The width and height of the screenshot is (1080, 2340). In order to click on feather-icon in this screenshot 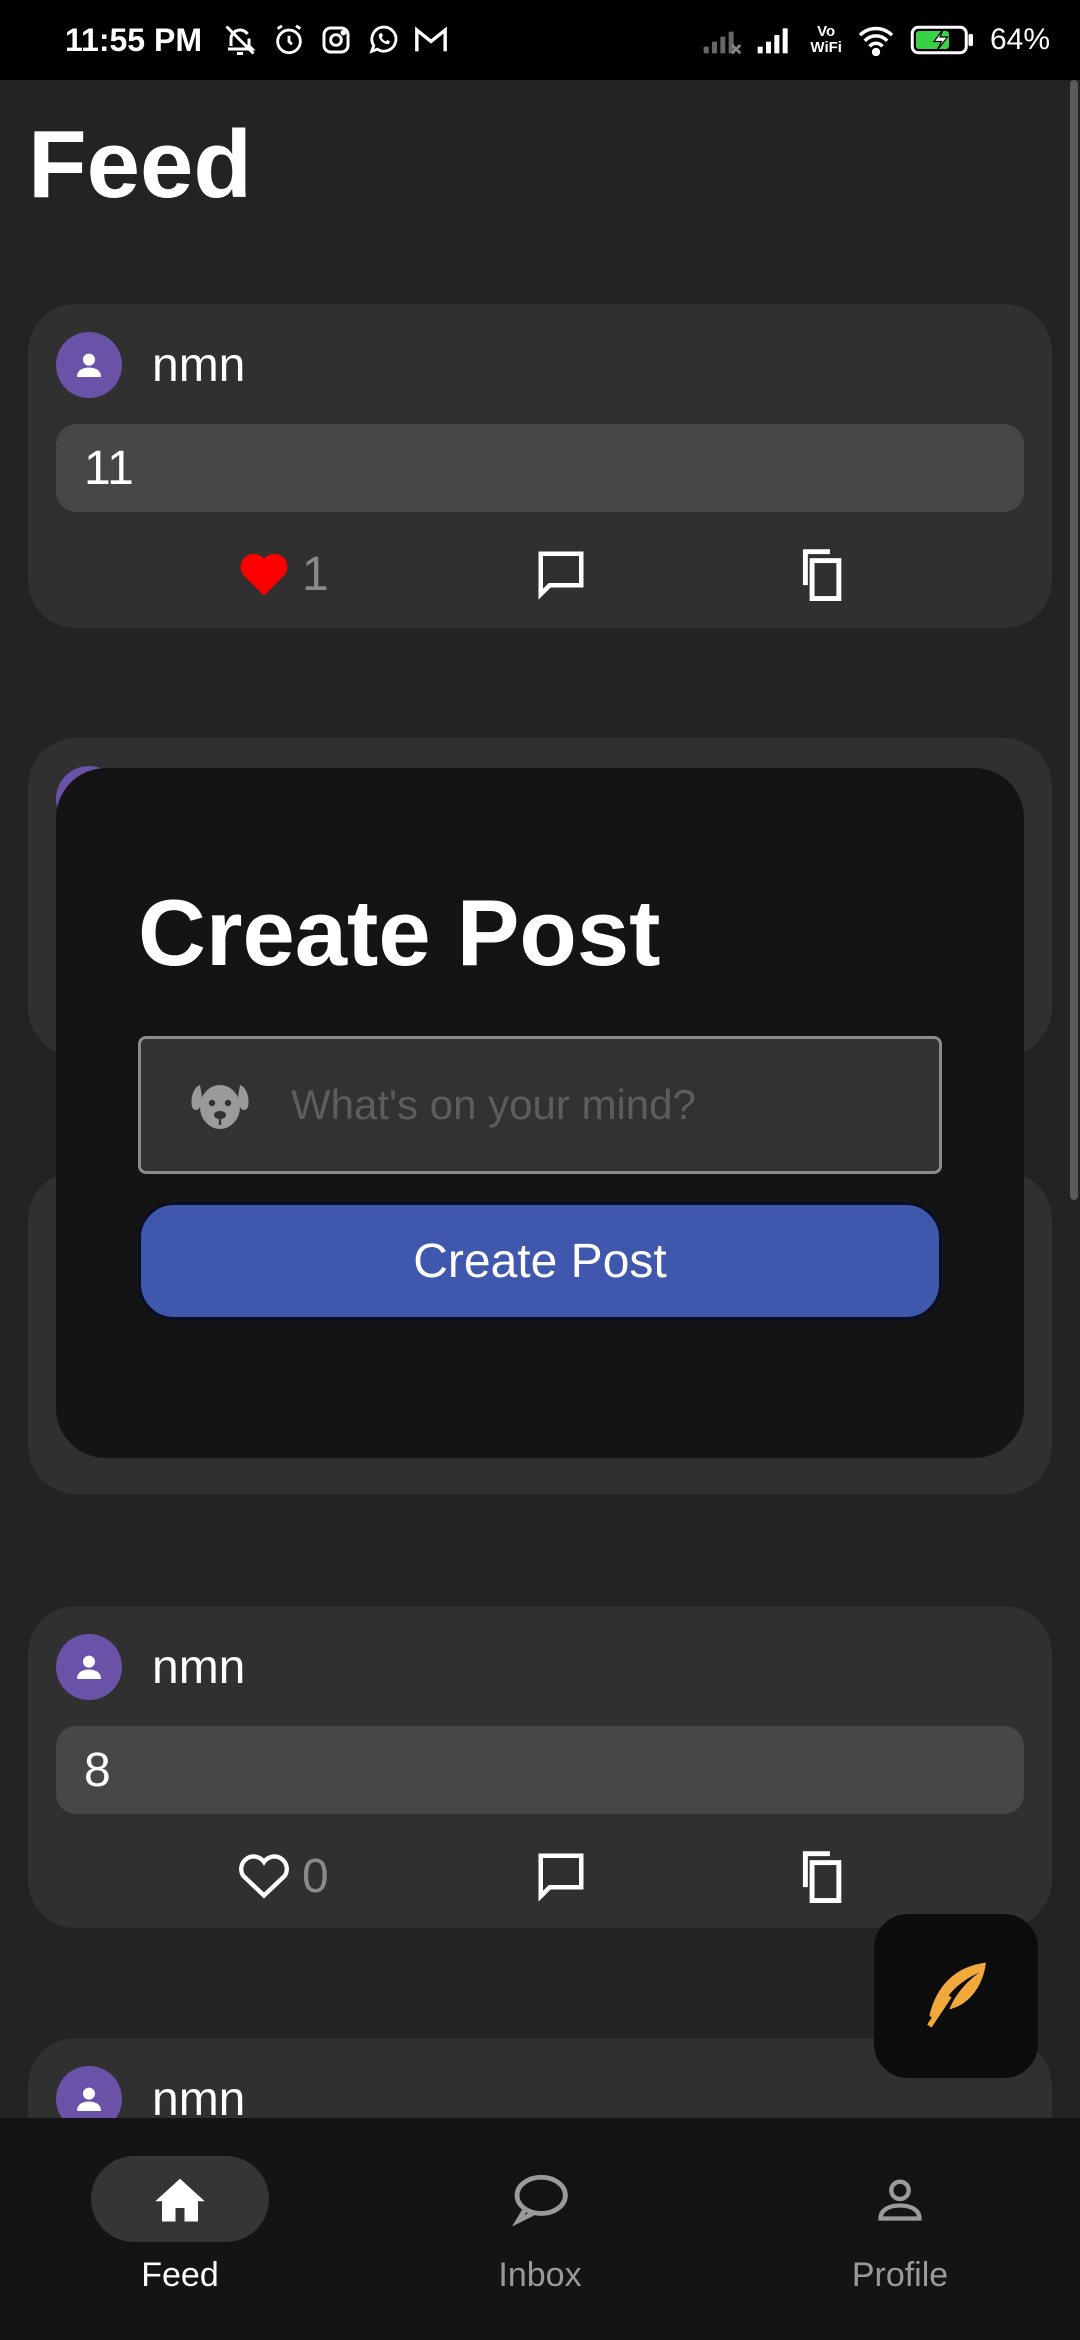, I will do `click(956, 1995)`.